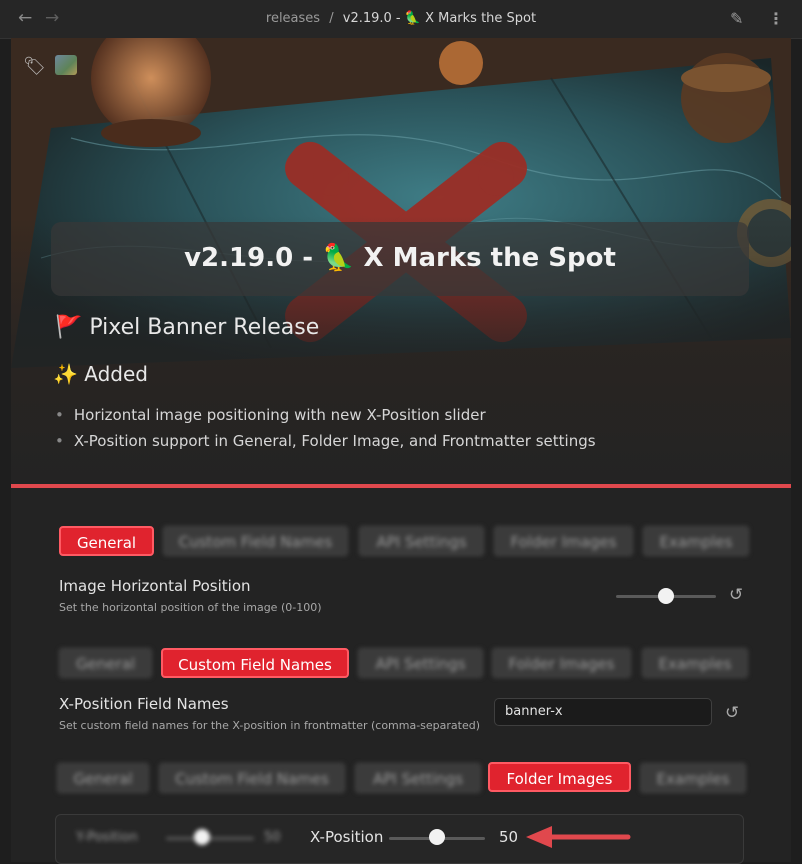 The image size is (802, 864). What do you see at coordinates (399, 839) in the screenshot?
I see `folder-image-panel: Y-Position 50 X-Position 50` at bounding box center [399, 839].